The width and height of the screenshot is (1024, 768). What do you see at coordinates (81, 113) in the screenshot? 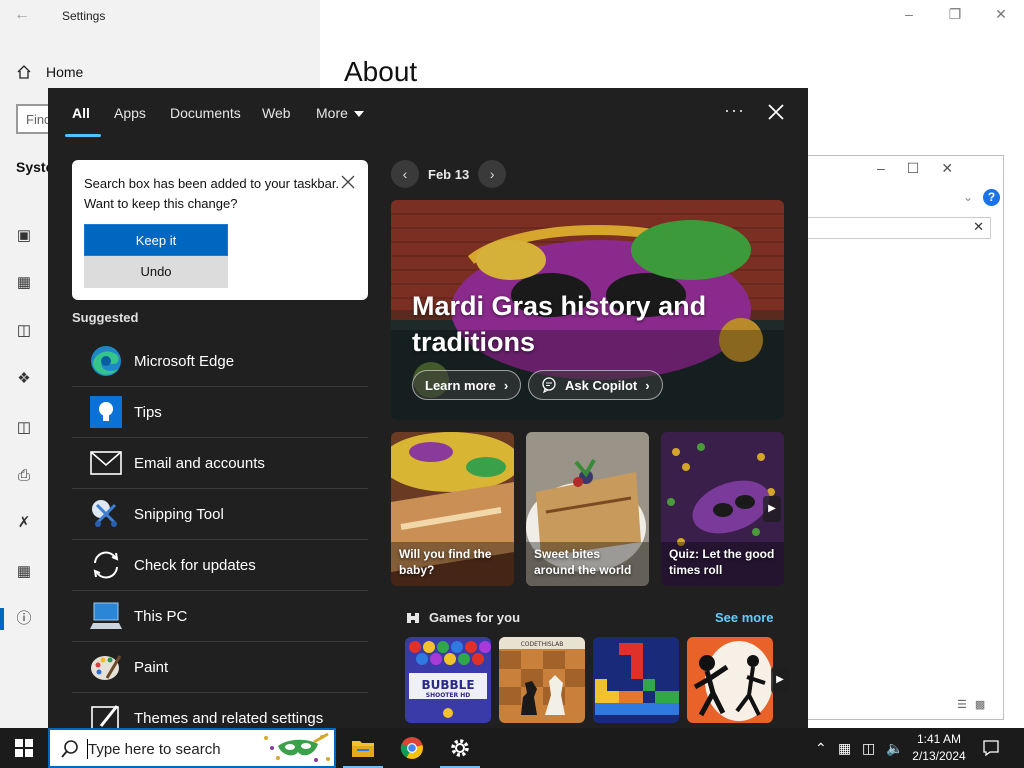
I see `tab-all: All` at bounding box center [81, 113].